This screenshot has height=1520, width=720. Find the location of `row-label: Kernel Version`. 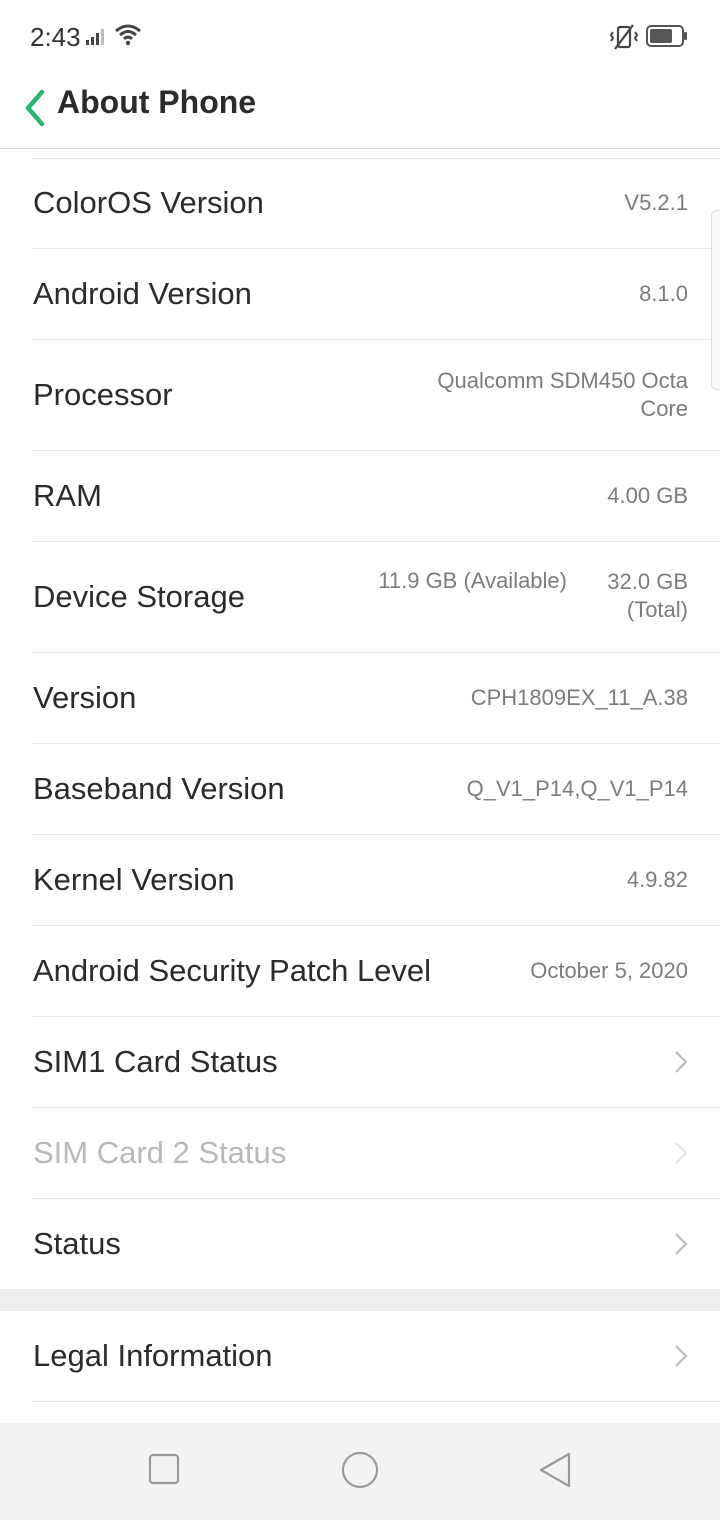

row-label: Kernel Version is located at coordinates (134, 879).